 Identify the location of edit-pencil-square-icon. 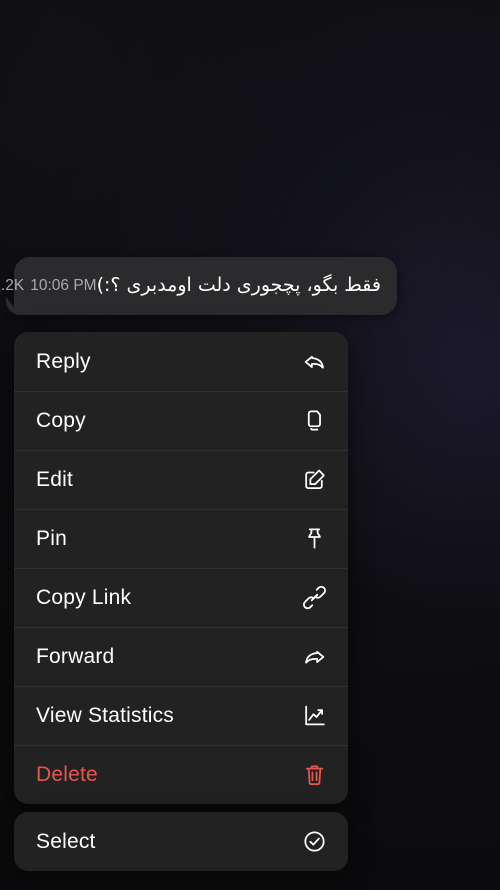
(314, 480).